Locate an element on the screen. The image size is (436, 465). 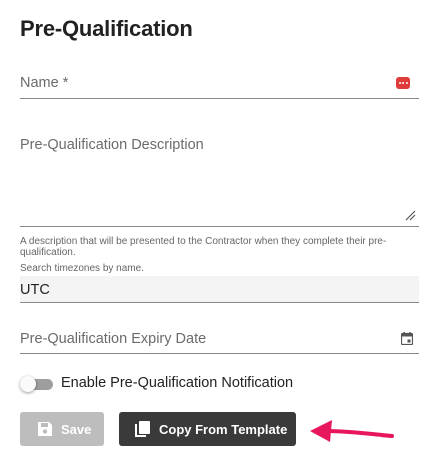
name-field is located at coordinates (219, 98).